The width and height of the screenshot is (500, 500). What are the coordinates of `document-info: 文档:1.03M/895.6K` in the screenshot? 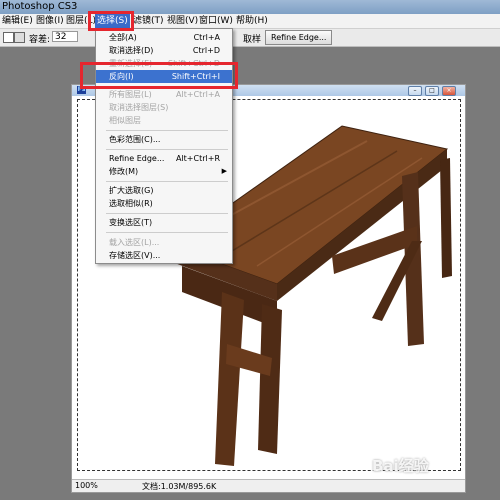 It's located at (179, 486).